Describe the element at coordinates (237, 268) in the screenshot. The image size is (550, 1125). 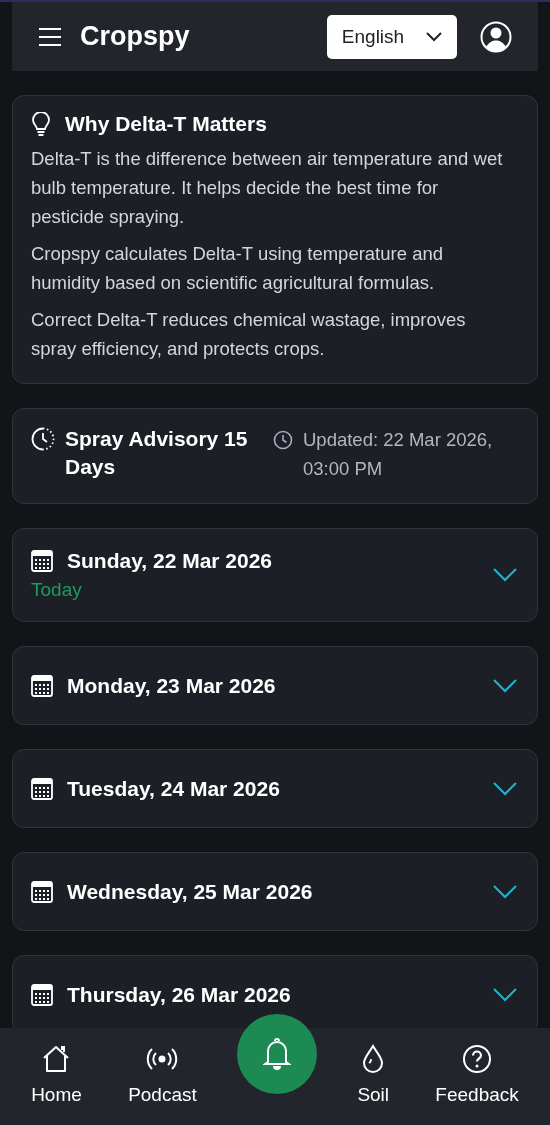
I see `info-paragraph: Cropspy calculates Delta-T using temperature and humidity based on scientific agricultural formulas.` at that location.